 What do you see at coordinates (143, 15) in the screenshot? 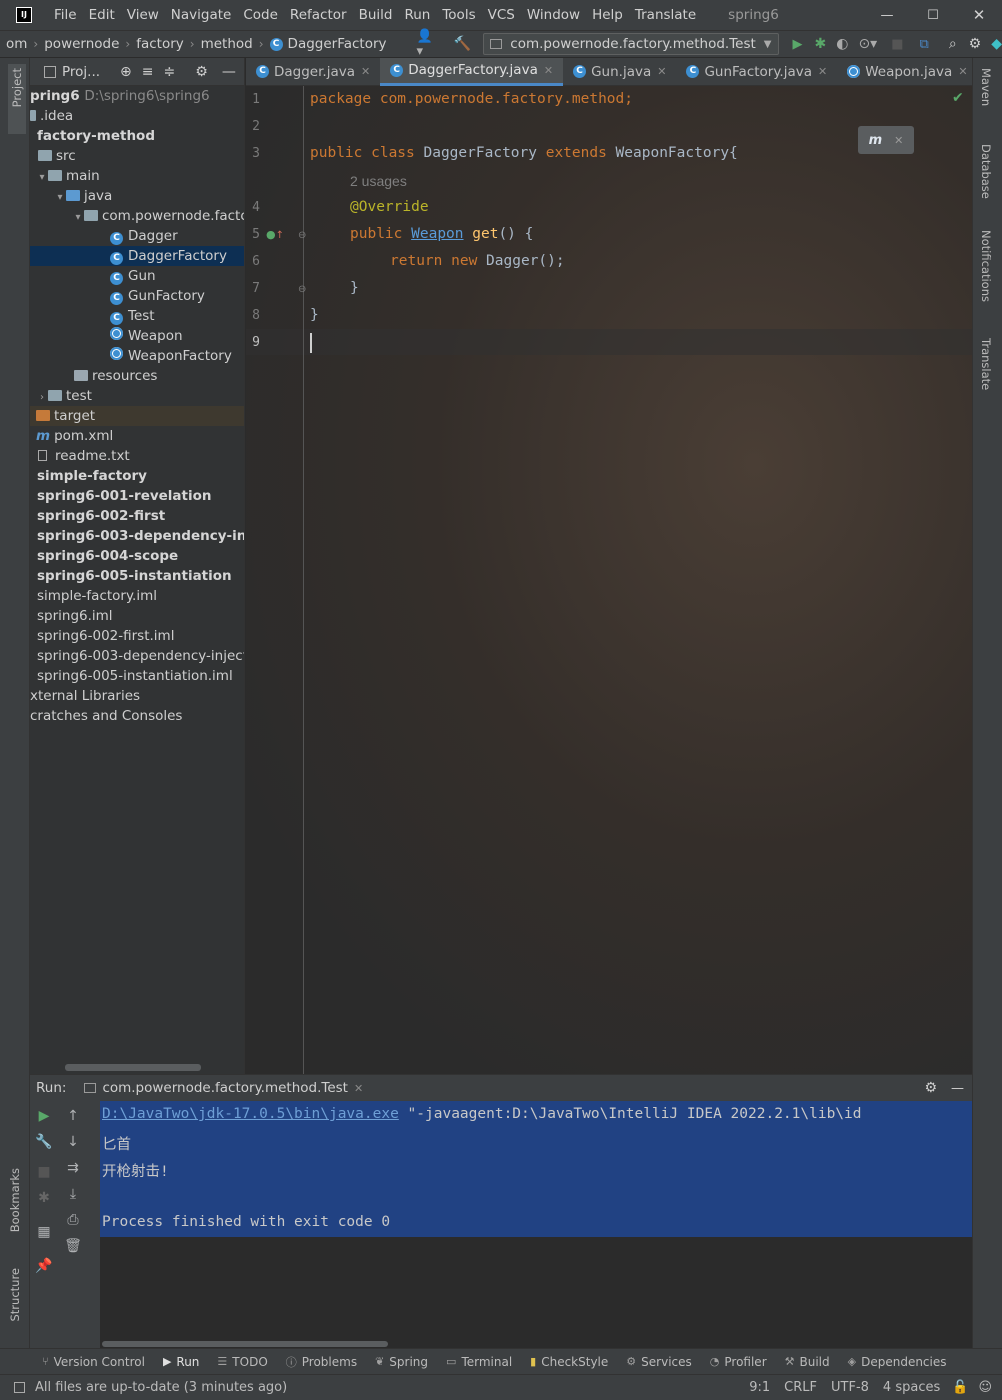
I see `menu-view: View` at bounding box center [143, 15].